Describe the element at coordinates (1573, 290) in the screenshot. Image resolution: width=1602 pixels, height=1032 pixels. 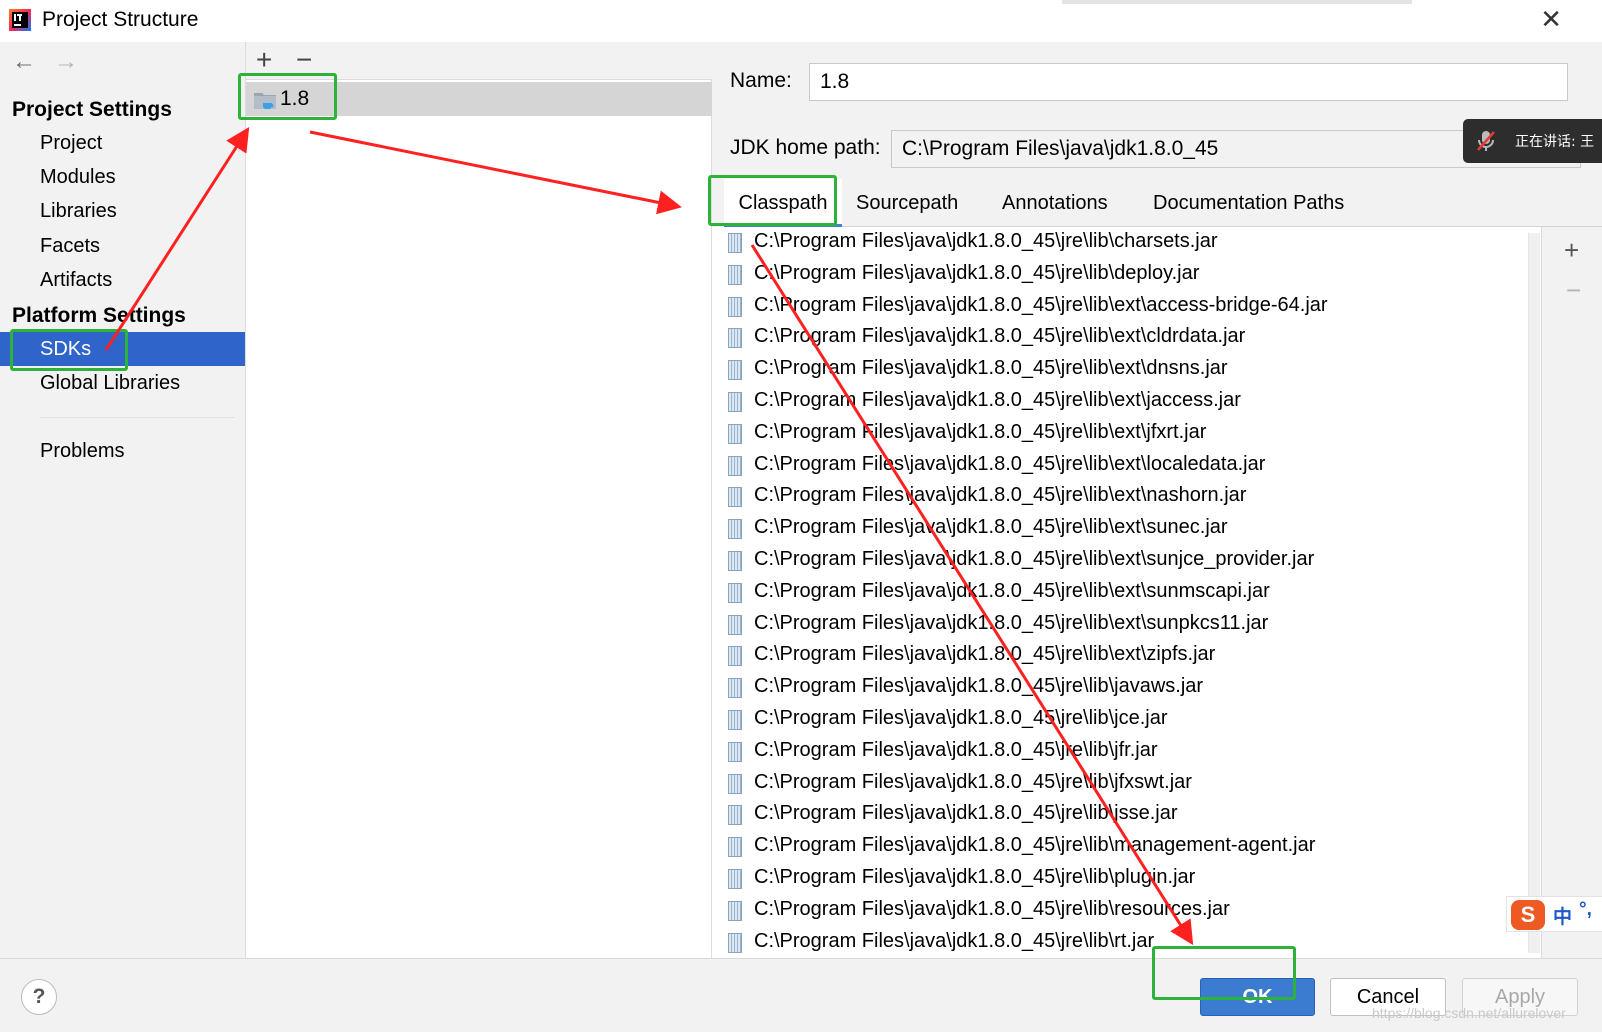
I see `remove-classpath-button: −` at that location.